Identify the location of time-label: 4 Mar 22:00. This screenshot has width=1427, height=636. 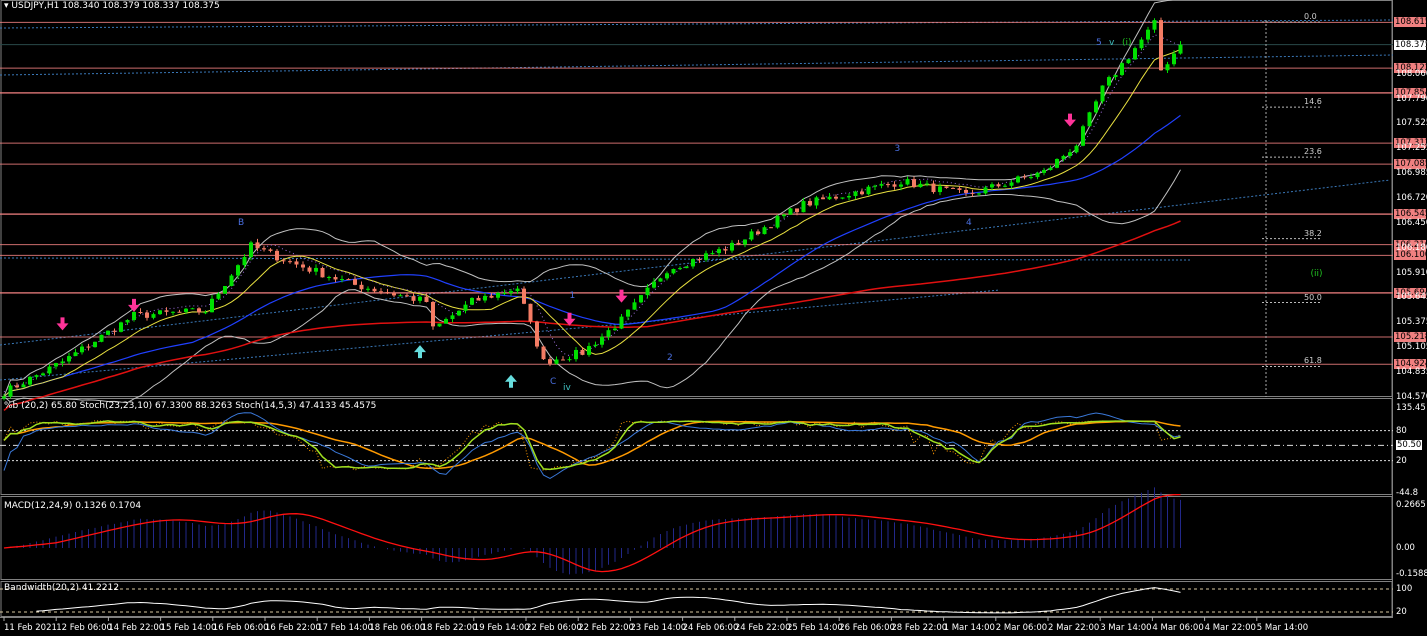
(1230, 628).